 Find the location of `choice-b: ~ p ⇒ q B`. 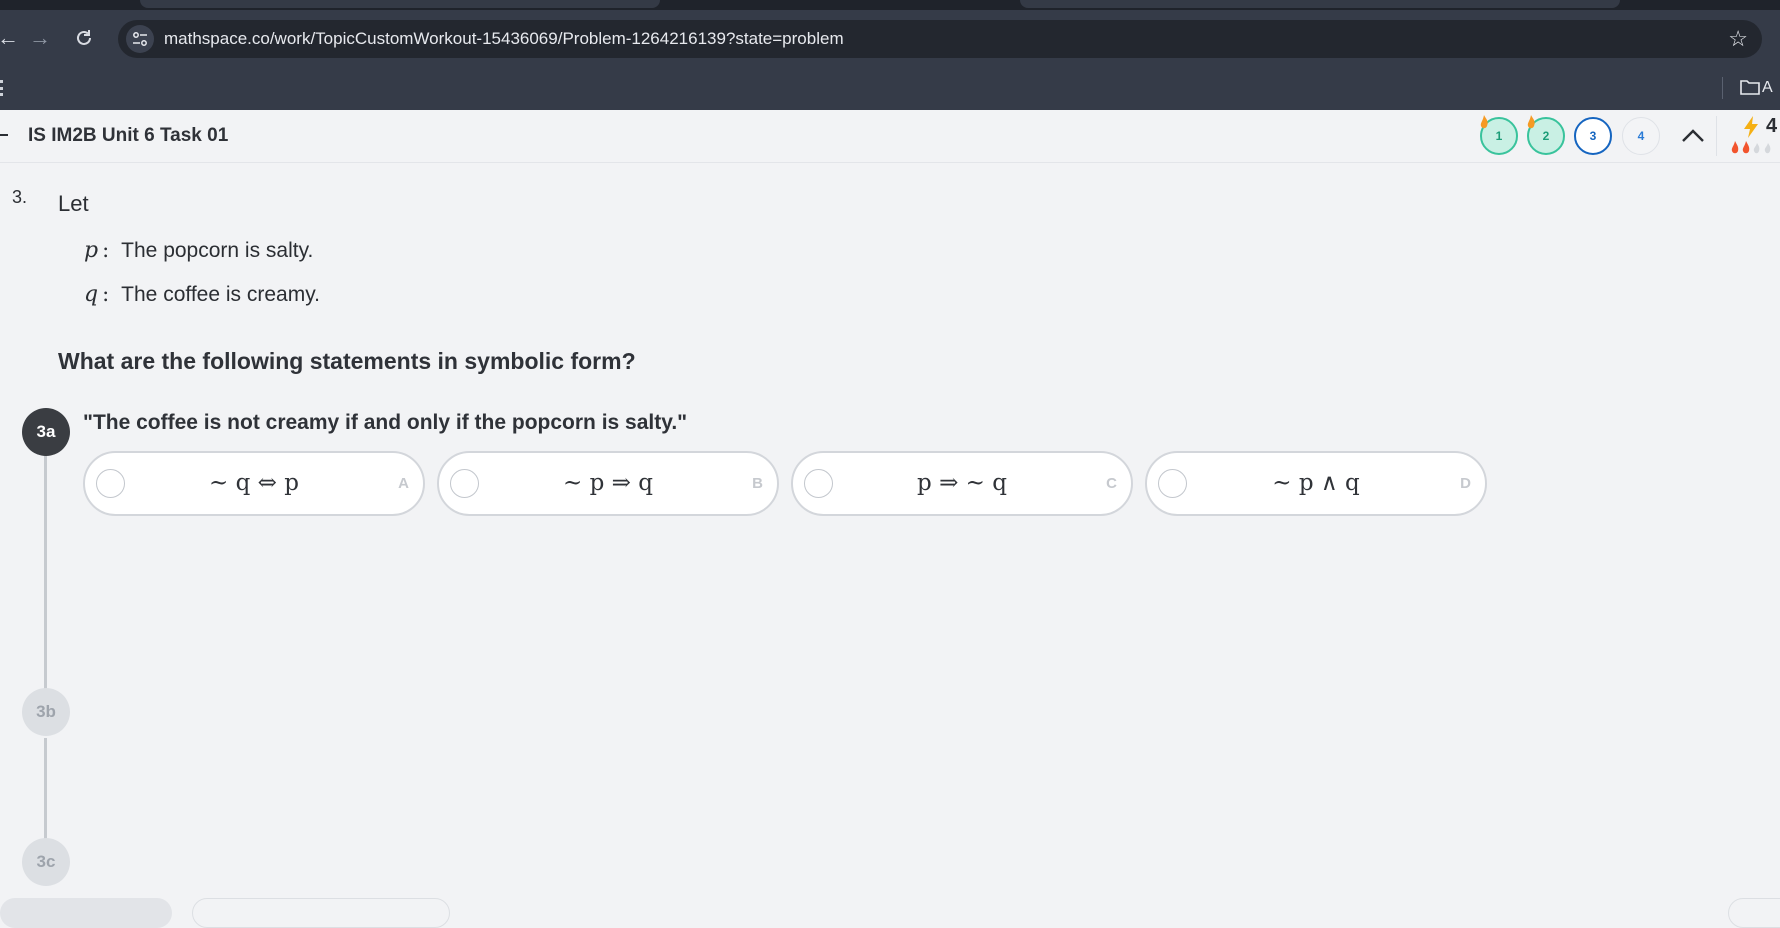

choice-b: ~ p ⇒ q B is located at coordinates (608, 483).